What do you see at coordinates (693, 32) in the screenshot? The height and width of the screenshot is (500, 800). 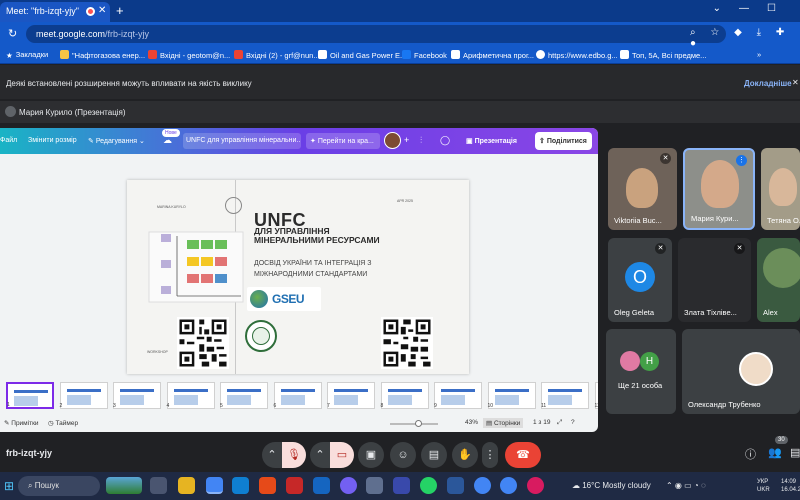 I see `search-icon: ⌕` at bounding box center [693, 32].